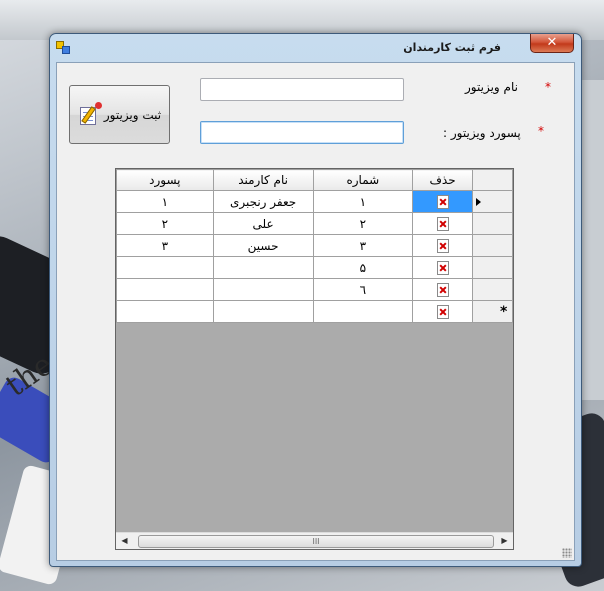 The image size is (604, 591). Describe the element at coordinates (491, 87) in the screenshot. I see `username-label: نام ویزیتور` at that location.